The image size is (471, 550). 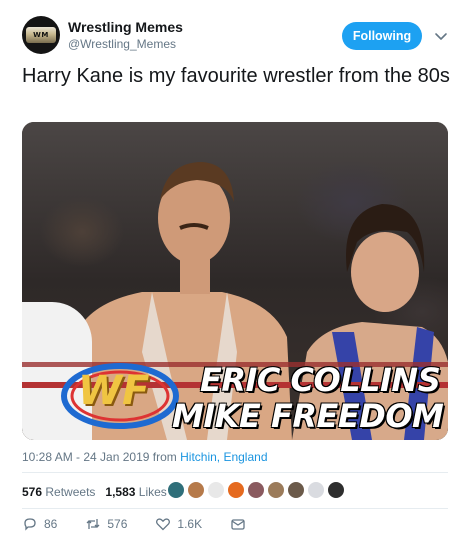 I want to click on caption-line-2: MIKE FREEDOM, so click(x=308, y=416).